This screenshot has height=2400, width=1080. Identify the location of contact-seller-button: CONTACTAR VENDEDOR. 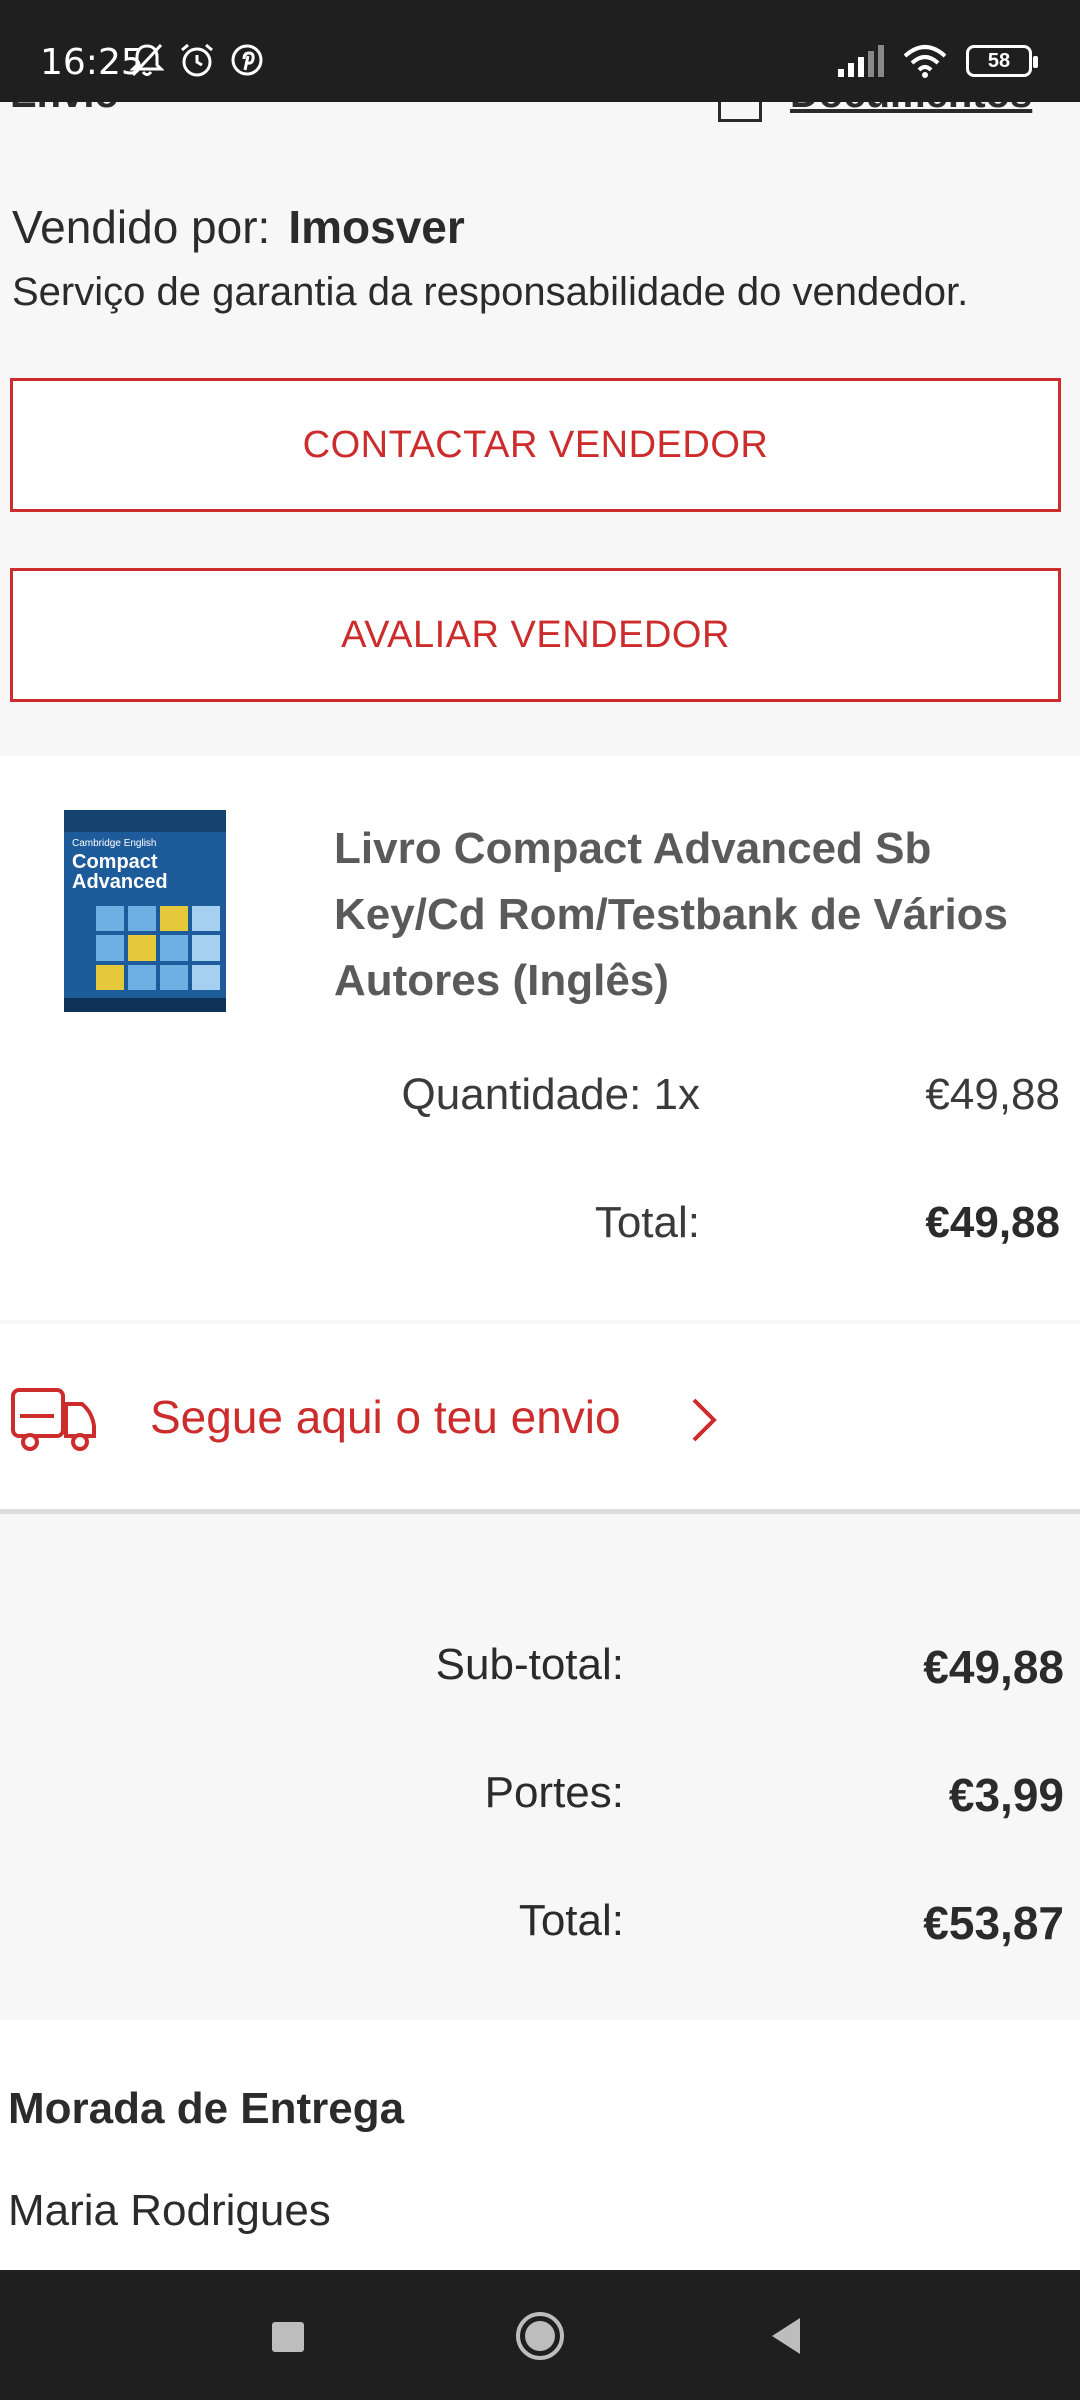
(535, 445).